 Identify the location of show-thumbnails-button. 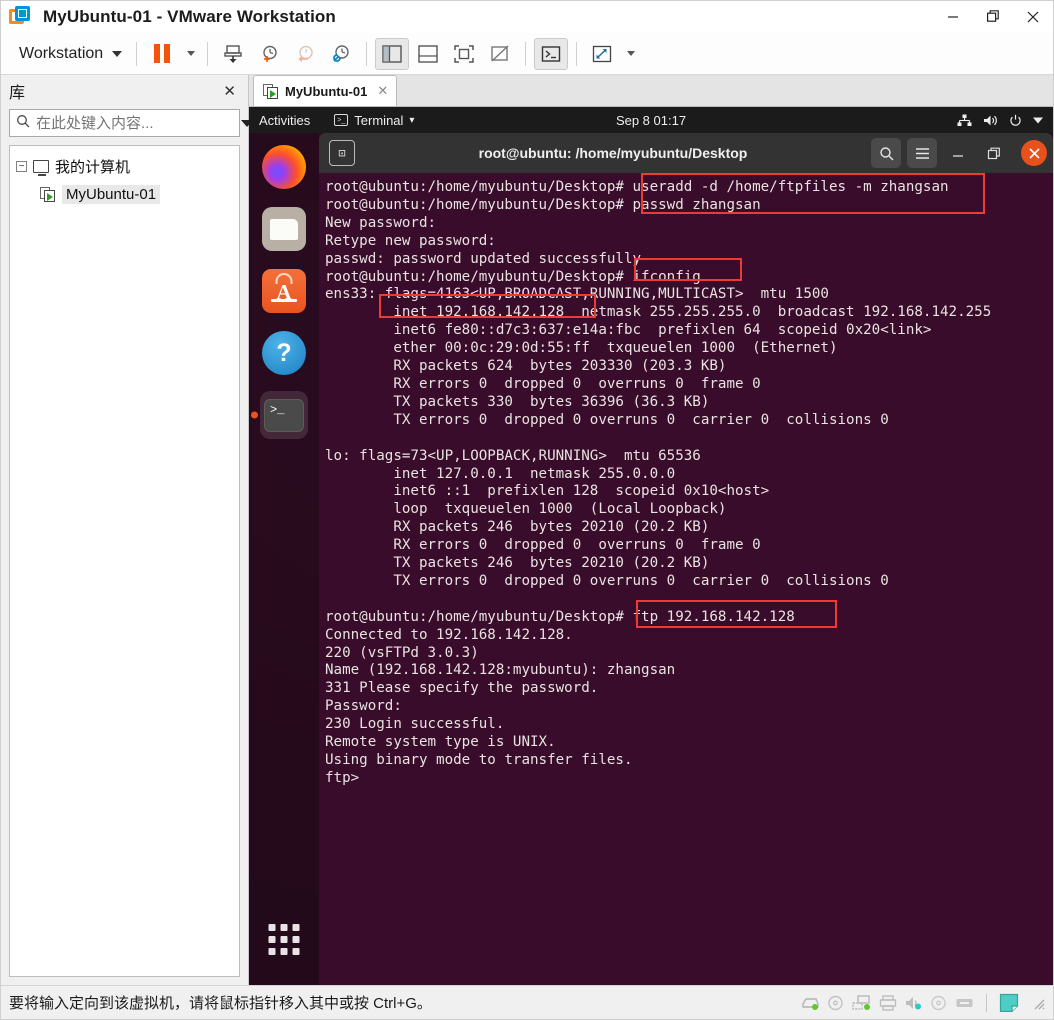
(428, 54).